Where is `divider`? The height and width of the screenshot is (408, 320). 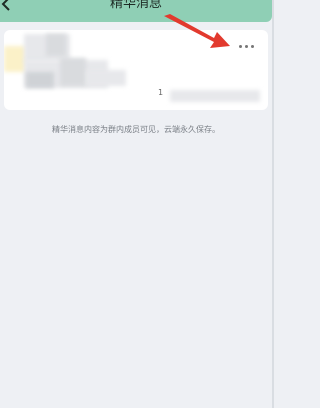
divider is located at coordinates (273, 204).